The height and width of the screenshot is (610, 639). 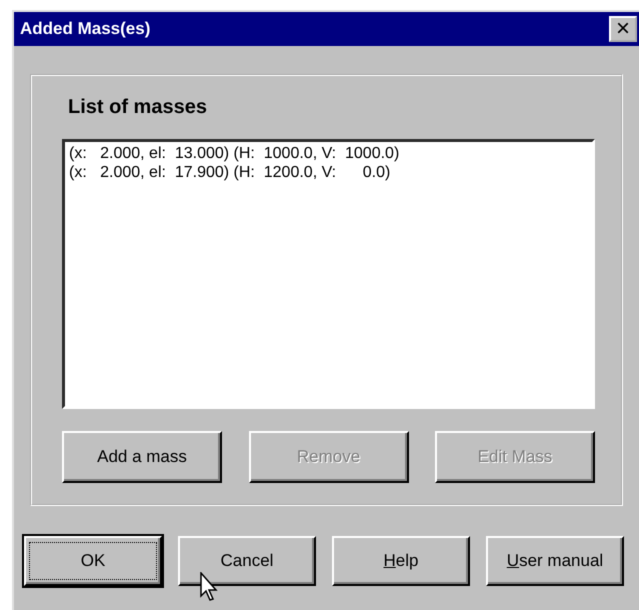 I want to click on close-button: ×, so click(x=623, y=29).